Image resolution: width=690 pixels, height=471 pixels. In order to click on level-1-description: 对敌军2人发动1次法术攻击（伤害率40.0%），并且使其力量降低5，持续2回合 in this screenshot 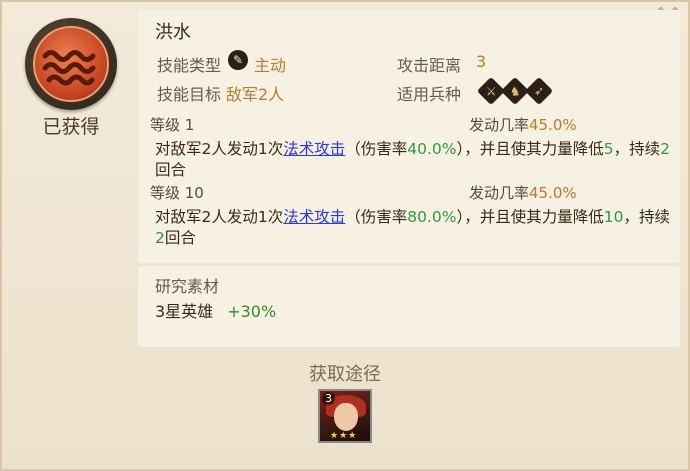, I will do `click(413, 159)`.